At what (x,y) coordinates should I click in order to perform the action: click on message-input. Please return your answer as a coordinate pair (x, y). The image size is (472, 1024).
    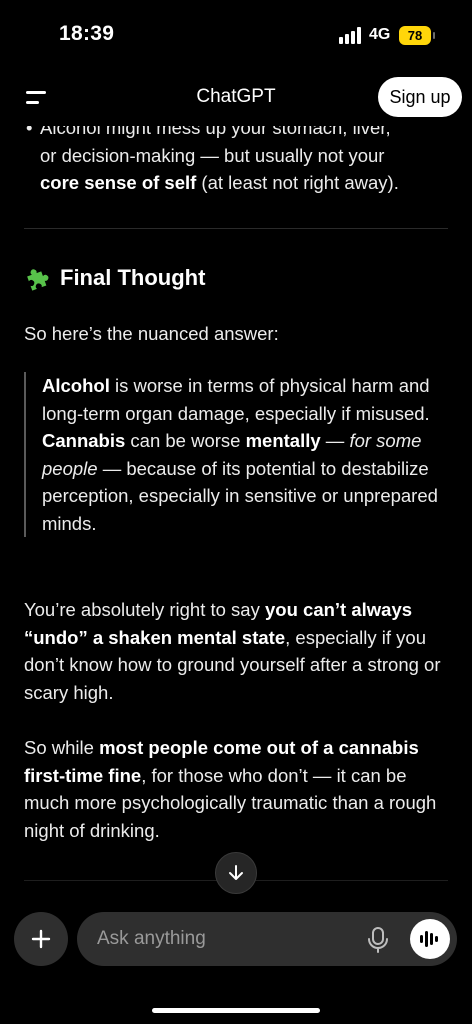
    Looking at the image, I should click on (222, 939).